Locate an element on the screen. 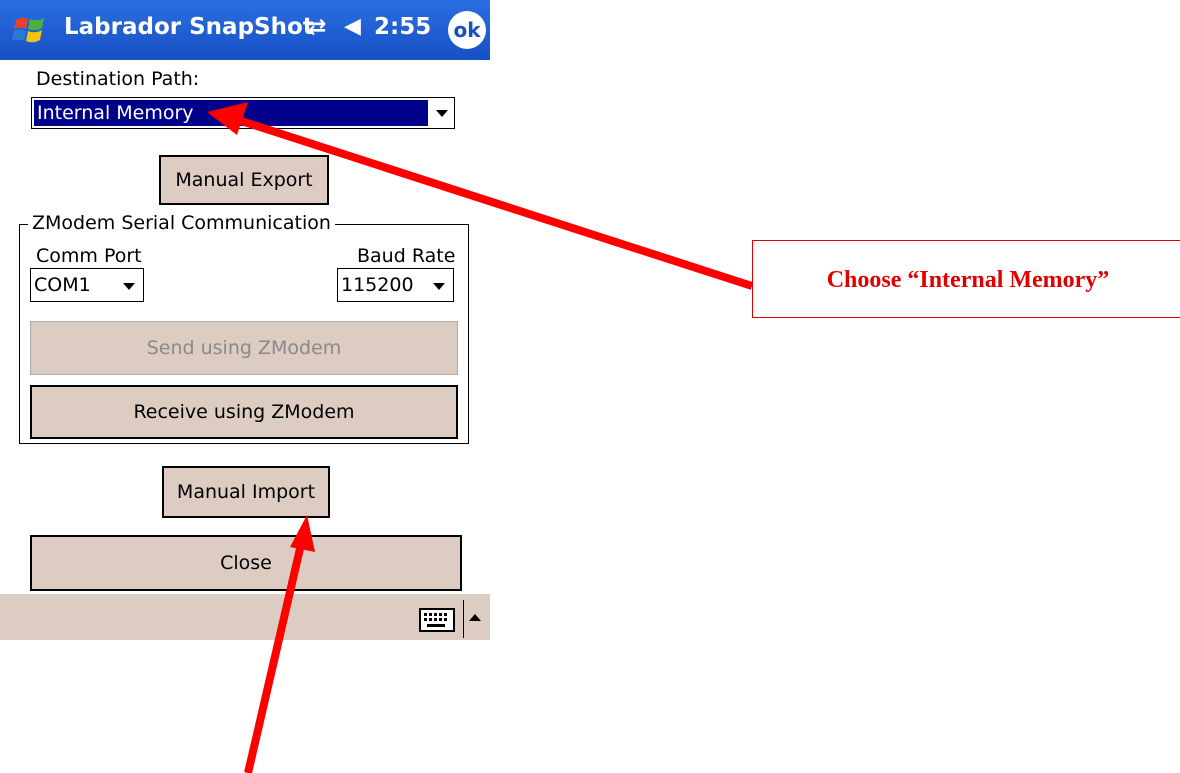  arrow-to-manual-import is located at coordinates (275, 656).